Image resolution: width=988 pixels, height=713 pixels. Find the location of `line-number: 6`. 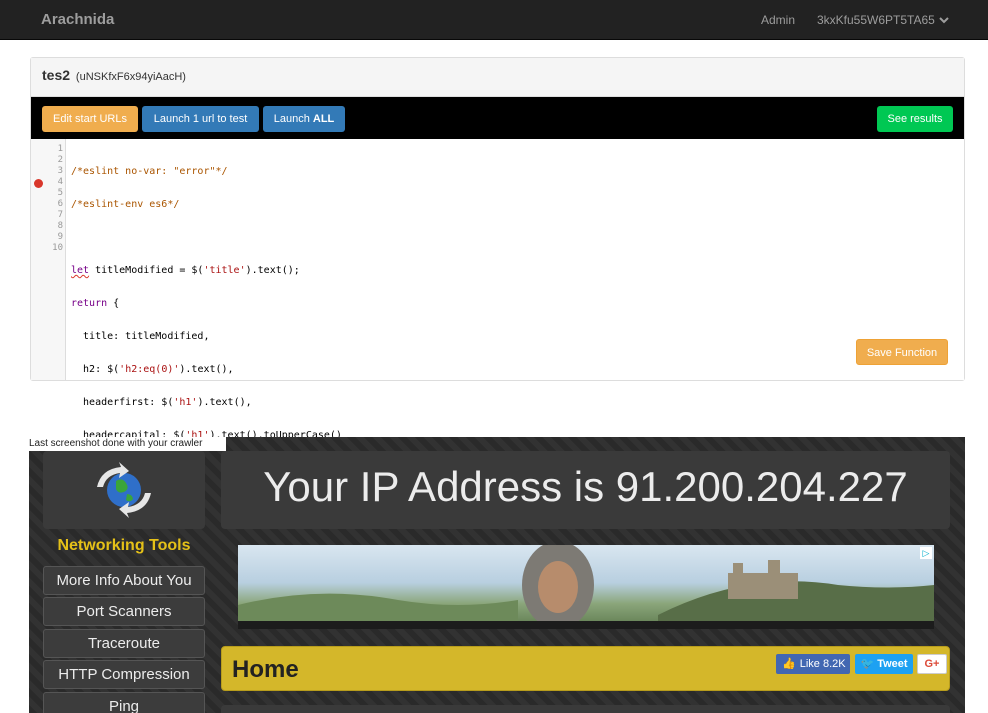

line-number: 6 is located at coordinates (60, 204).